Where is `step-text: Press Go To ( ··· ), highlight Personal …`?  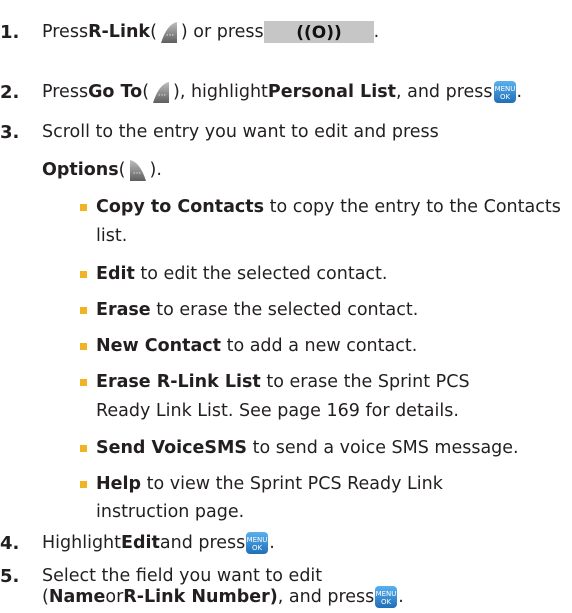 step-text: Press Go To ( ··· ), highlight Personal … is located at coordinates (282, 92).